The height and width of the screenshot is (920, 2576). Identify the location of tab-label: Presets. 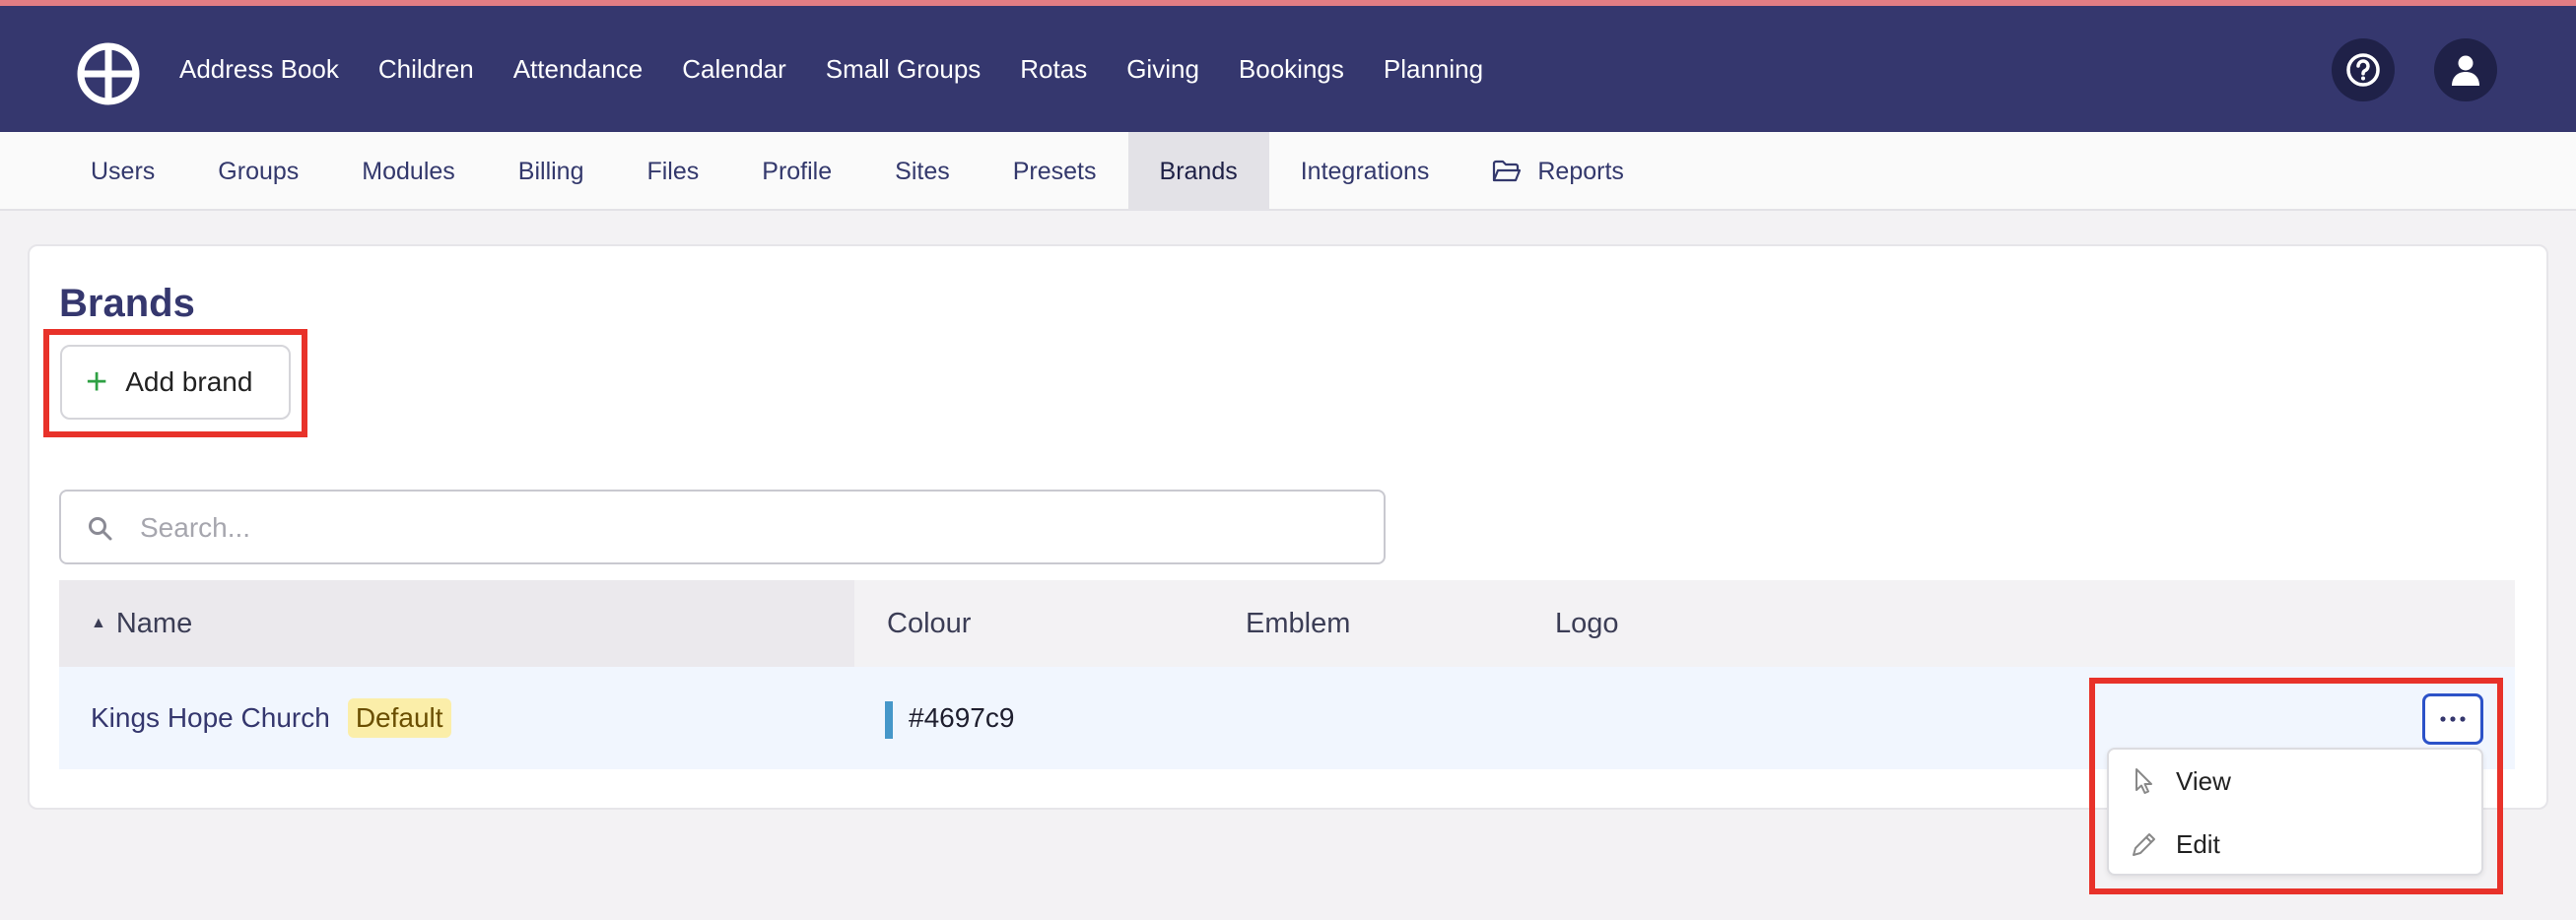
(1054, 171).